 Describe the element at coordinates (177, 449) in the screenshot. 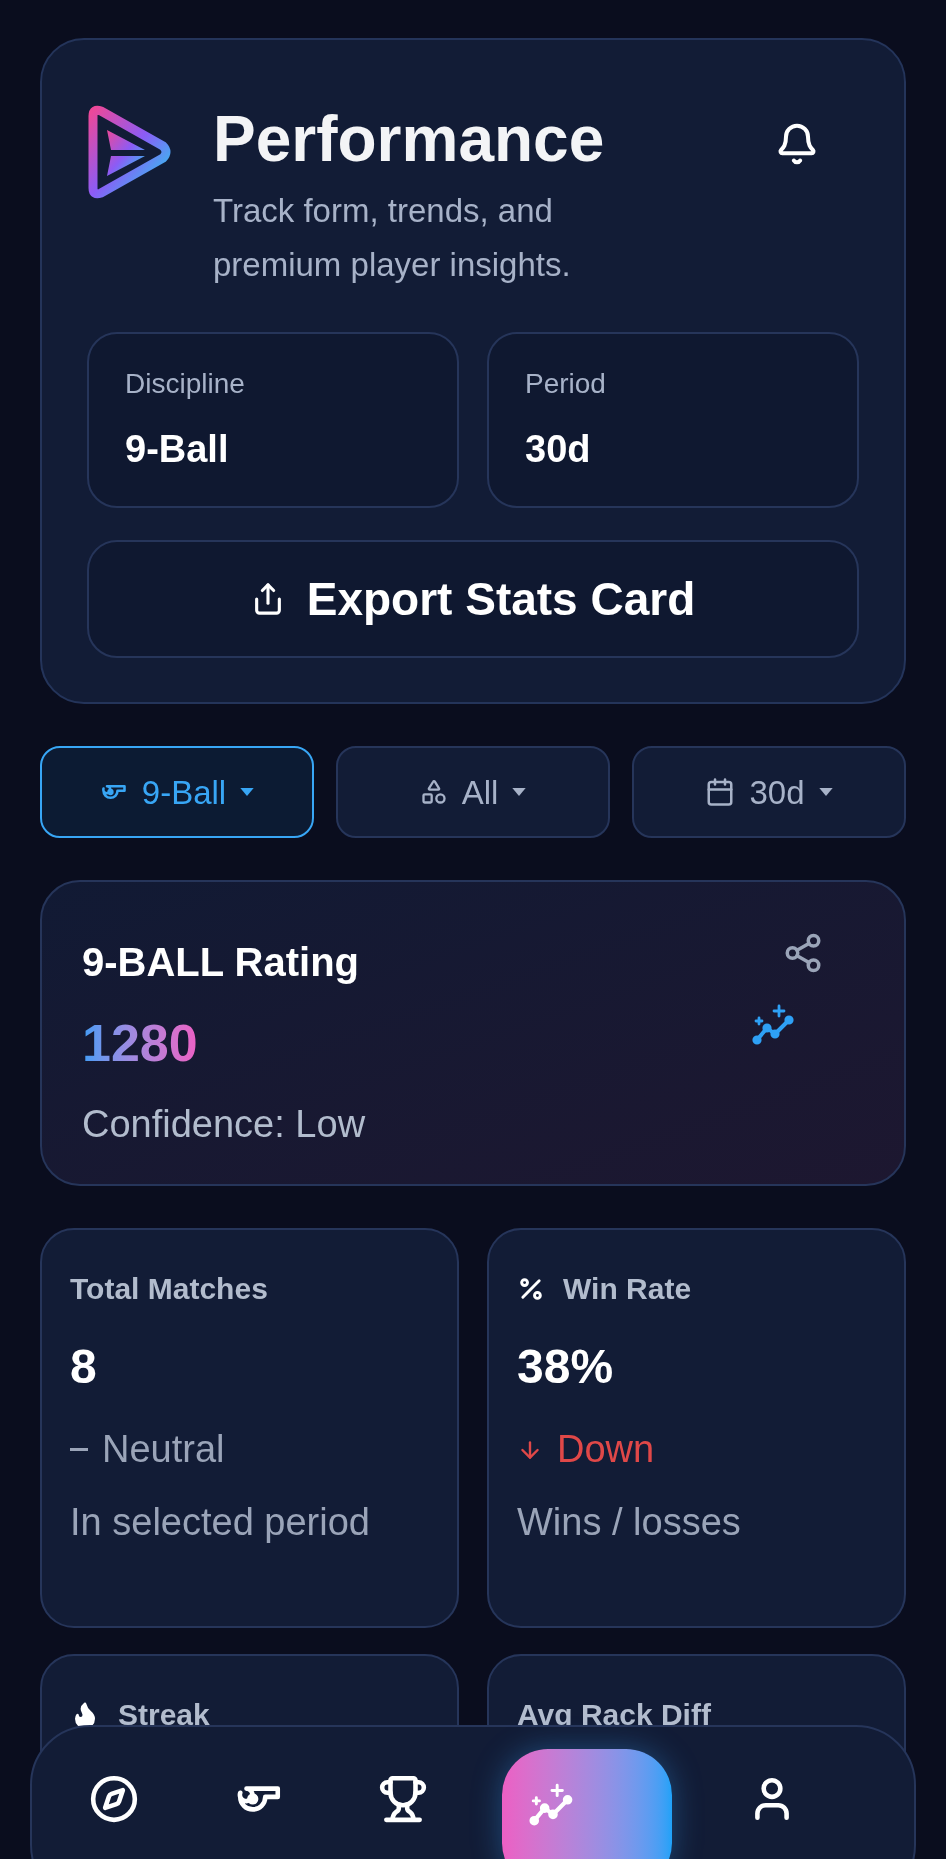

I see `selector-value: 9-Ball` at that location.